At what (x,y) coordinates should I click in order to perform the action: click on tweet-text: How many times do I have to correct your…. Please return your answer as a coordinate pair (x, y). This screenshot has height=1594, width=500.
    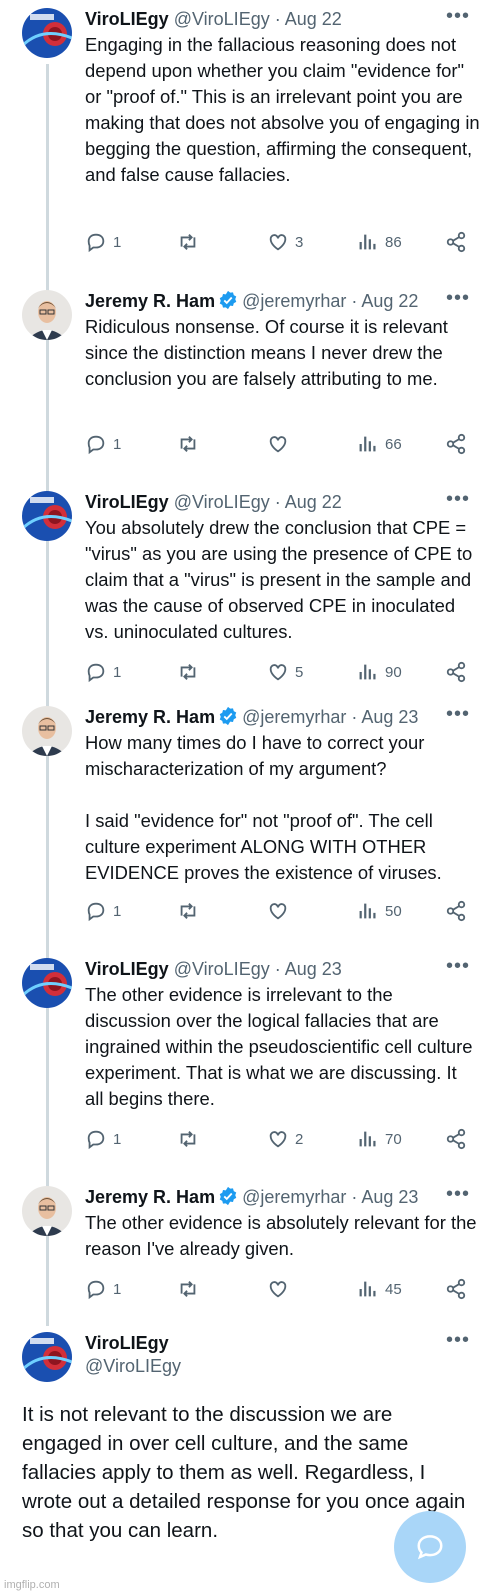
    Looking at the image, I should click on (263, 807).